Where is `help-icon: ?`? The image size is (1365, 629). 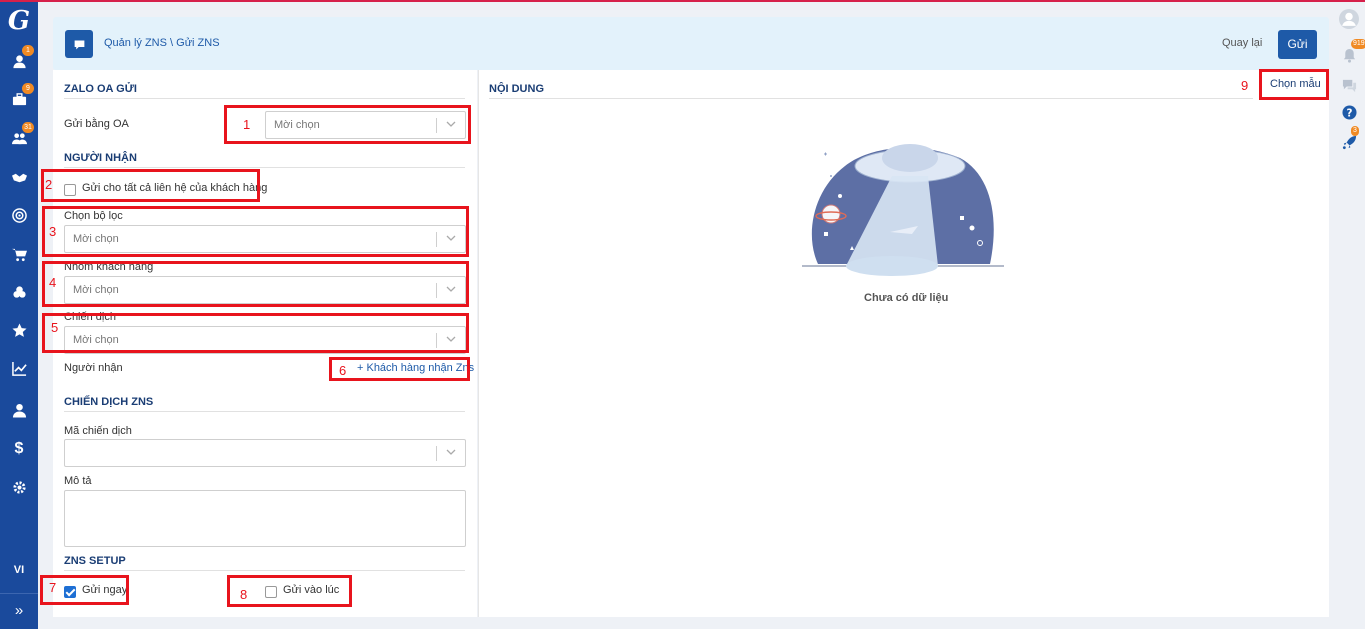
help-icon: ? is located at coordinates (1349, 112).